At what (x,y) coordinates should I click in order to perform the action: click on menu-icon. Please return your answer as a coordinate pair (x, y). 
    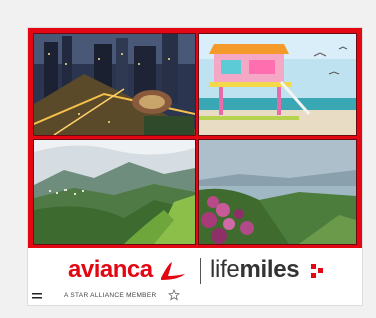
    Looking at the image, I should click on (37, 296).